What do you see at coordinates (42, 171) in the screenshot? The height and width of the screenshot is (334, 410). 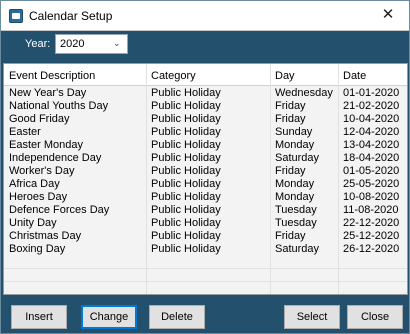 I see `event-description-cell: Worker's Day` at bounding box center [42, 171].